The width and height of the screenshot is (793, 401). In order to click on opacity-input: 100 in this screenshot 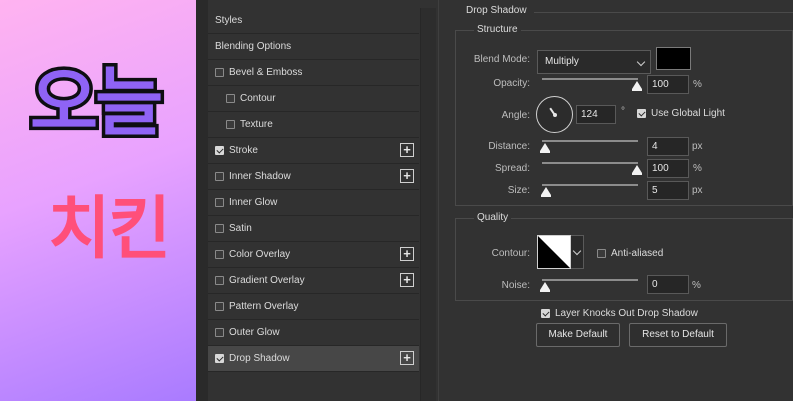, I will do `click(668, 84)`.